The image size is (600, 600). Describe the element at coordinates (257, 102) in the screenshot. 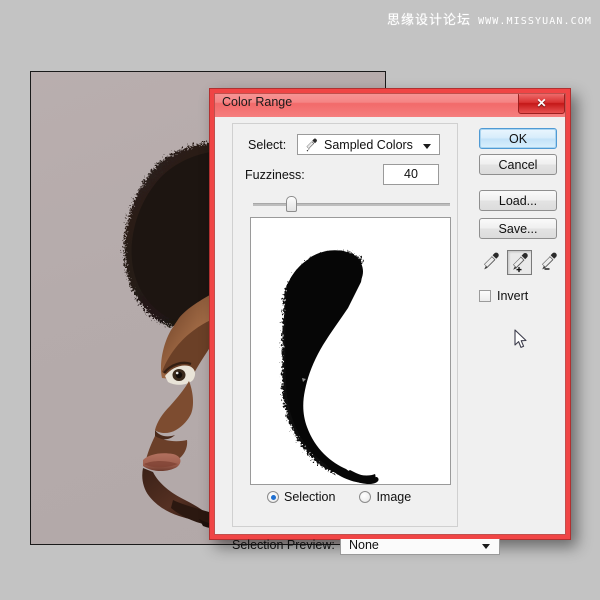

I see `dialog-title: Color Range` at that location.